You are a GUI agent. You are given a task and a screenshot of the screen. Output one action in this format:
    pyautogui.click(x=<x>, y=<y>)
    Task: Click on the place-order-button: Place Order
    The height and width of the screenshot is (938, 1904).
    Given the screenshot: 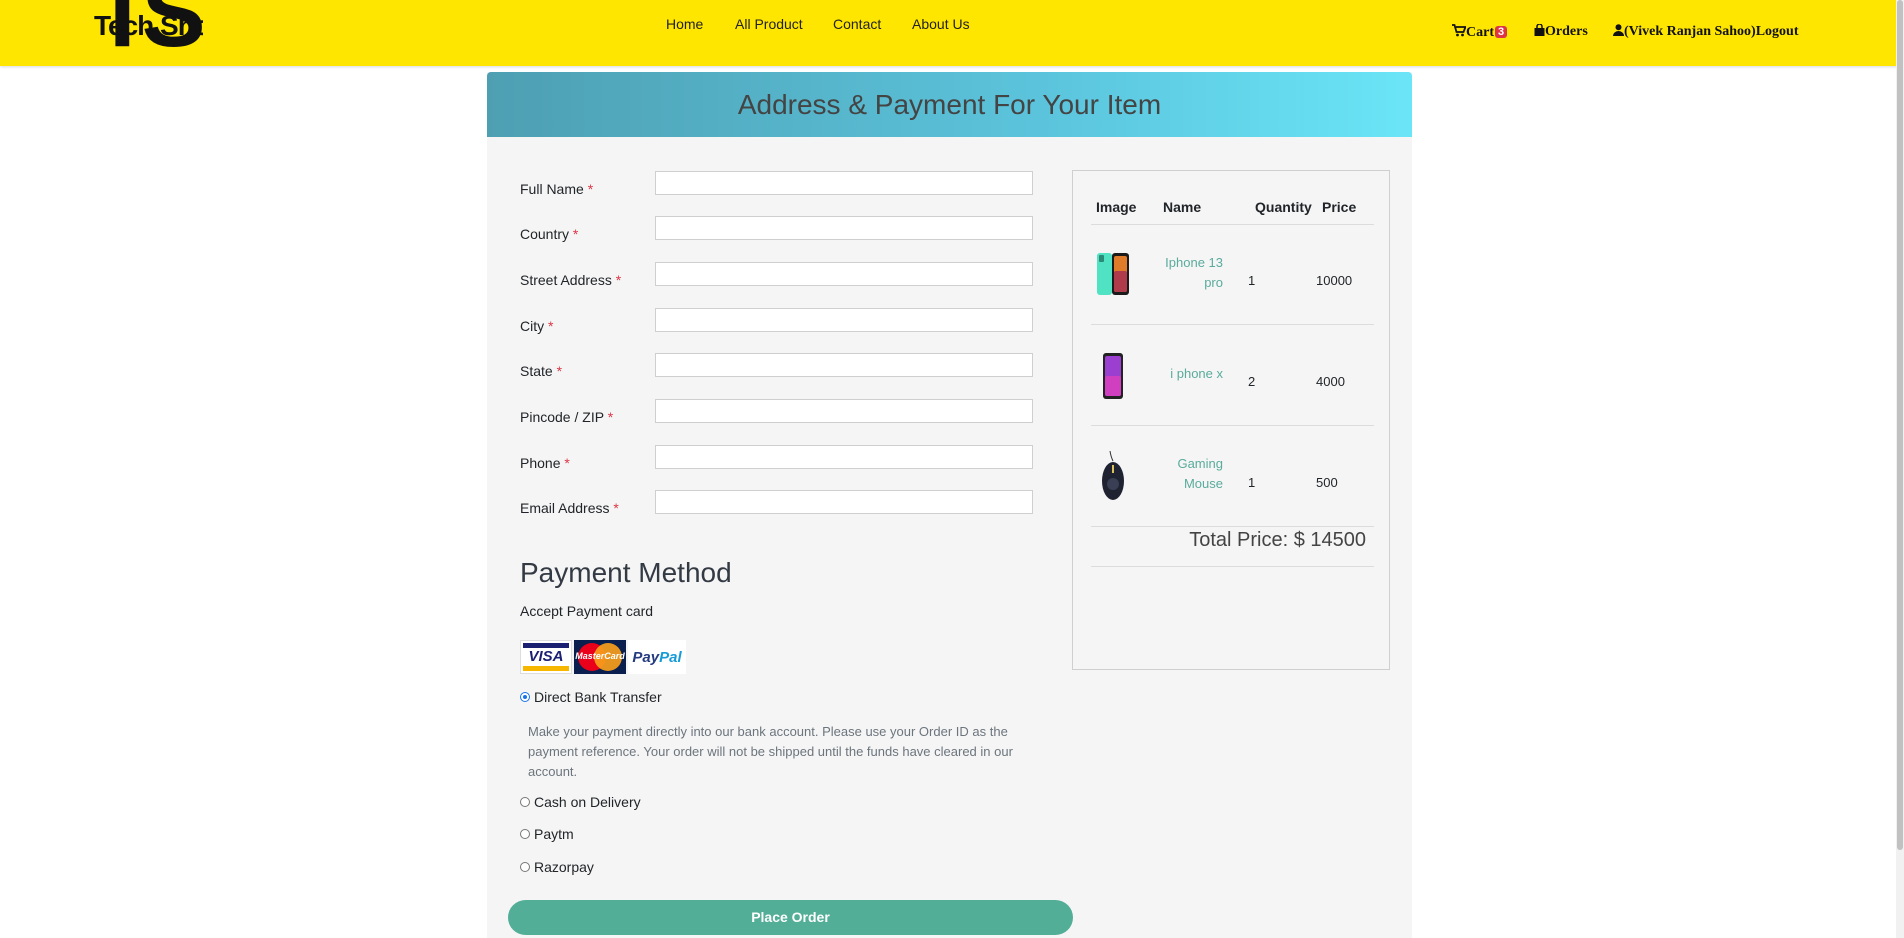 What is the action you would take?
    pyautogui.click(x=790, y=917)
    